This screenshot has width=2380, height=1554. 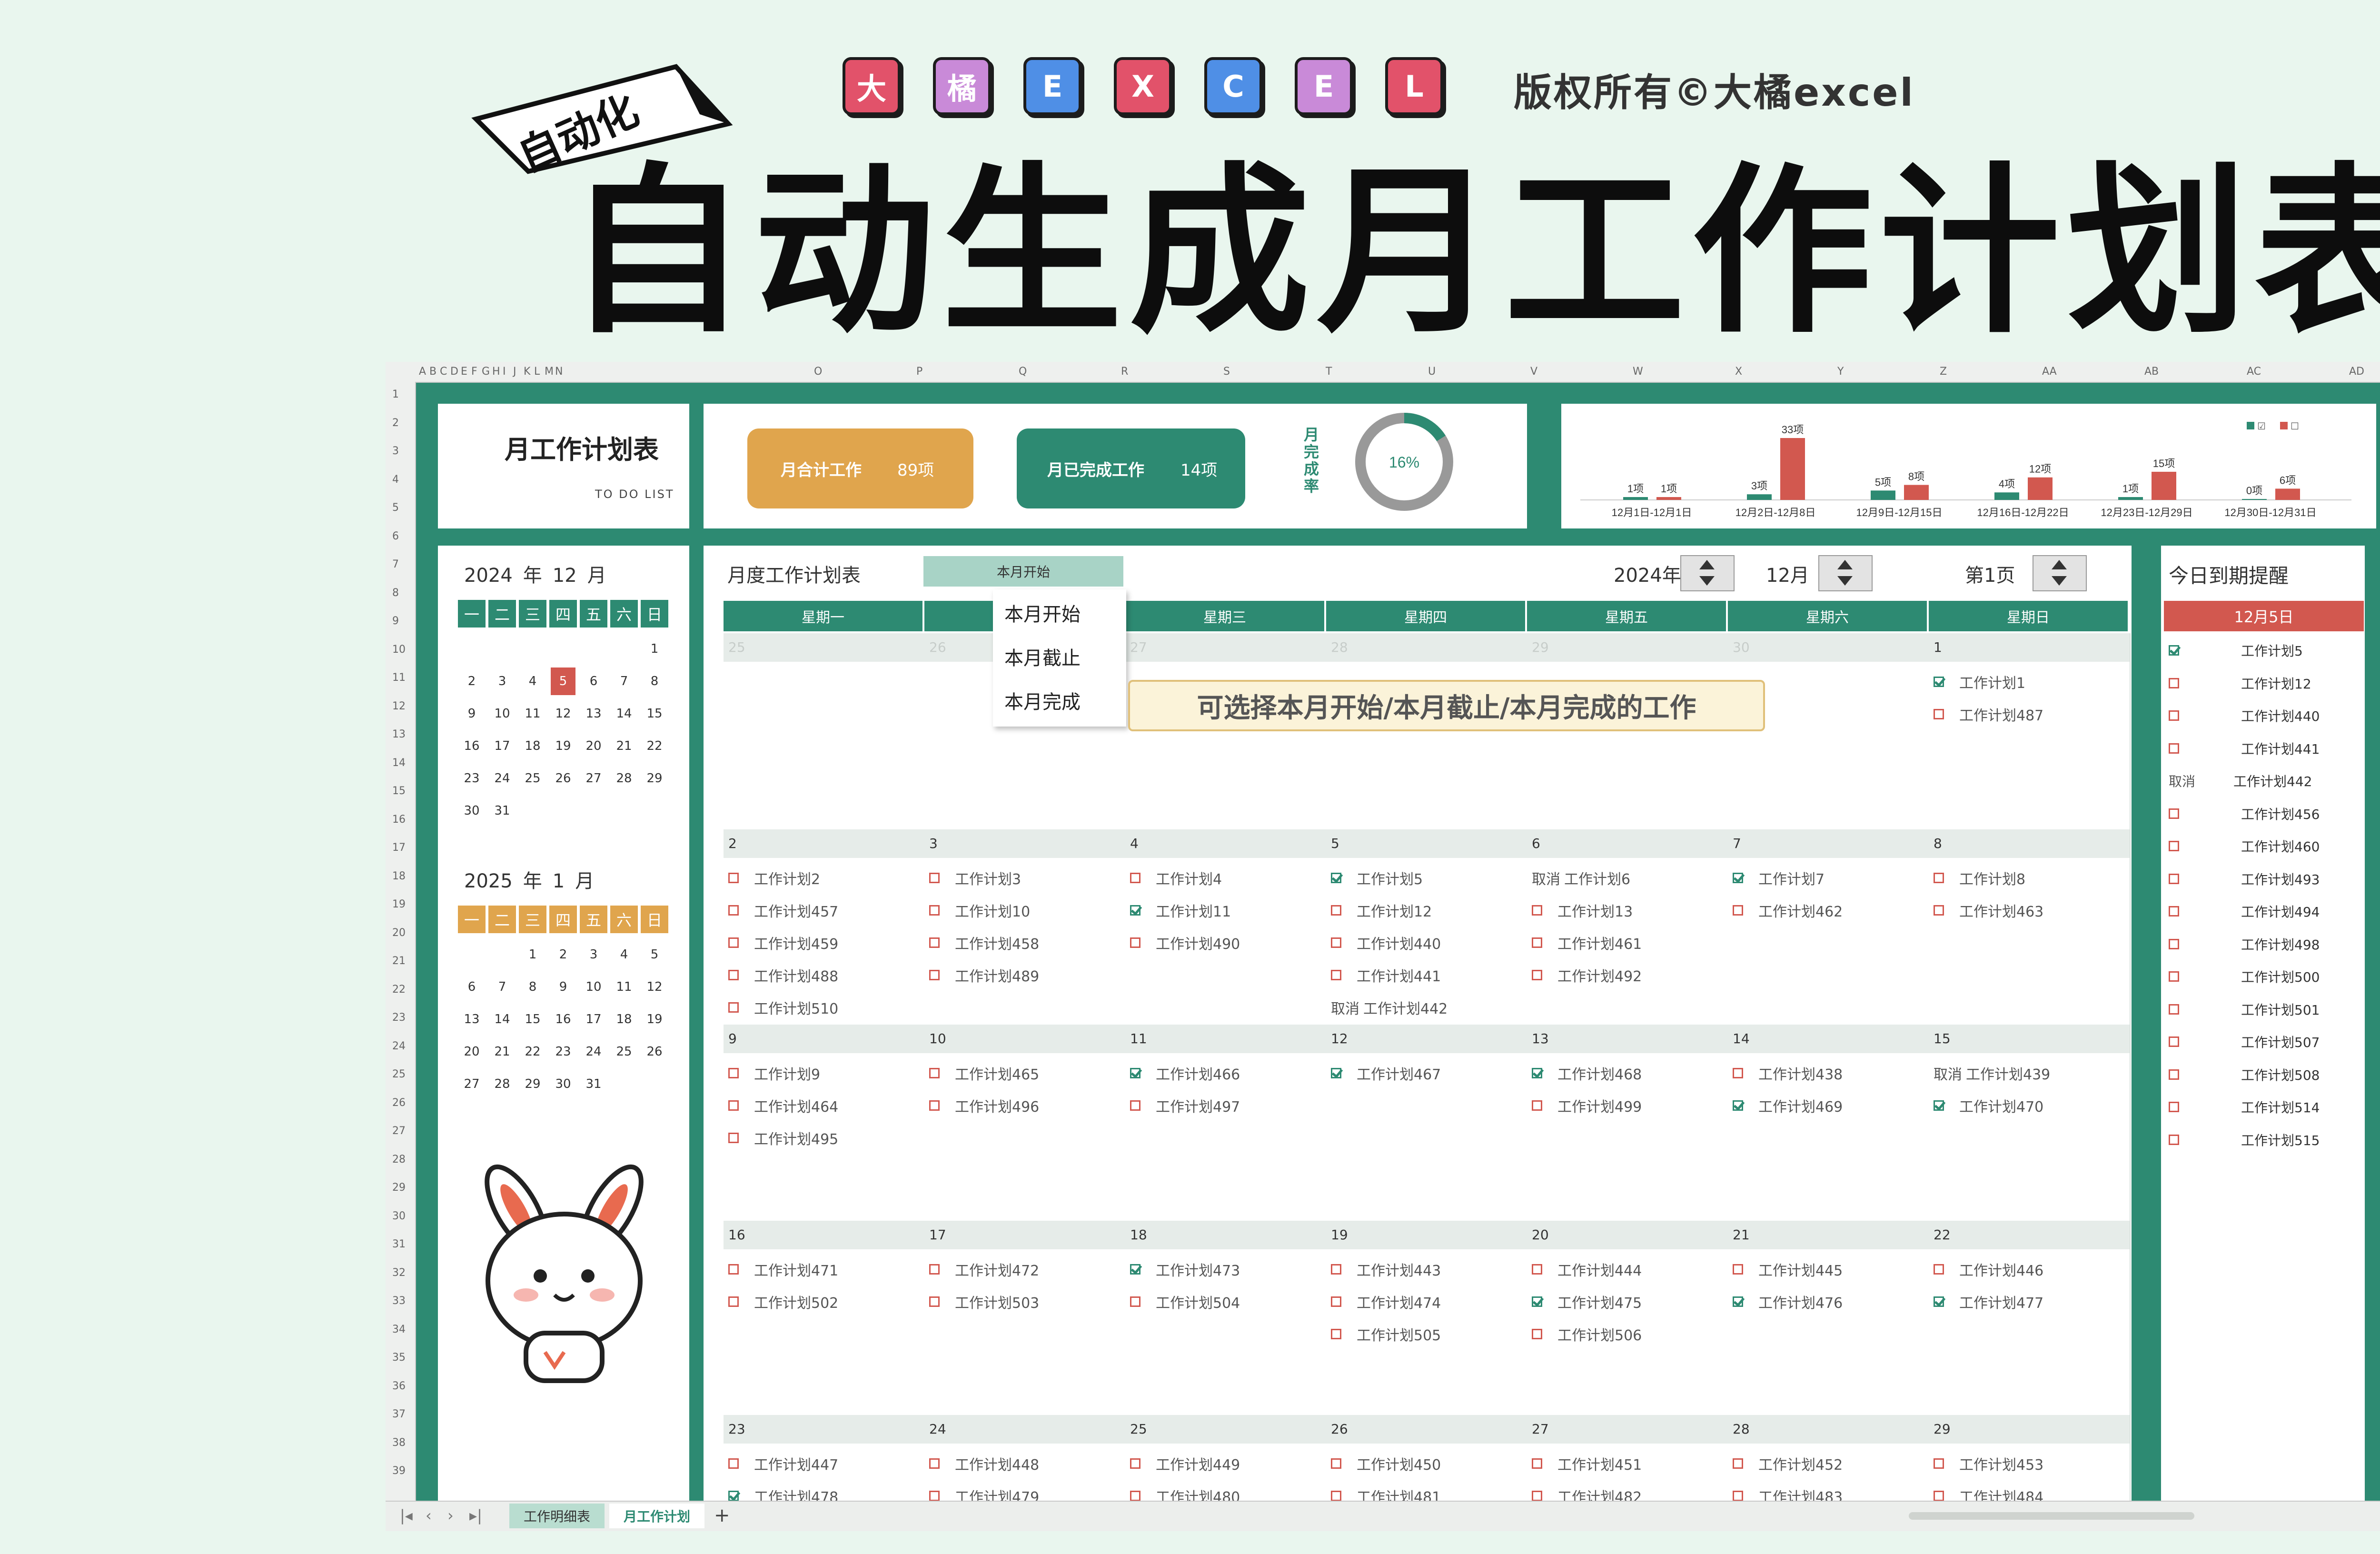 What do you see at coordinates (783, 1137) in the screenshot?
I see `task-item: 工作计划495` at bounding box center [783, 1137].